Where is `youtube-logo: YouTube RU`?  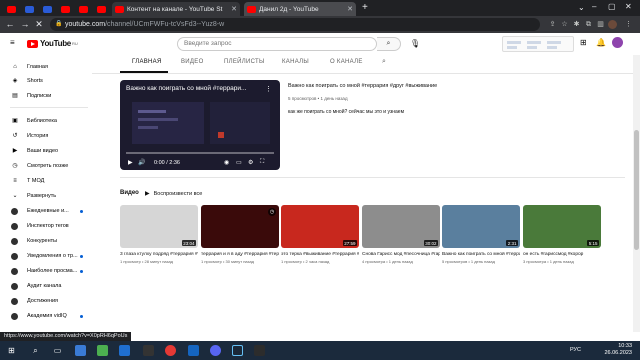
youtube-logo: YouTube RU is located at coordinates (52, 43).